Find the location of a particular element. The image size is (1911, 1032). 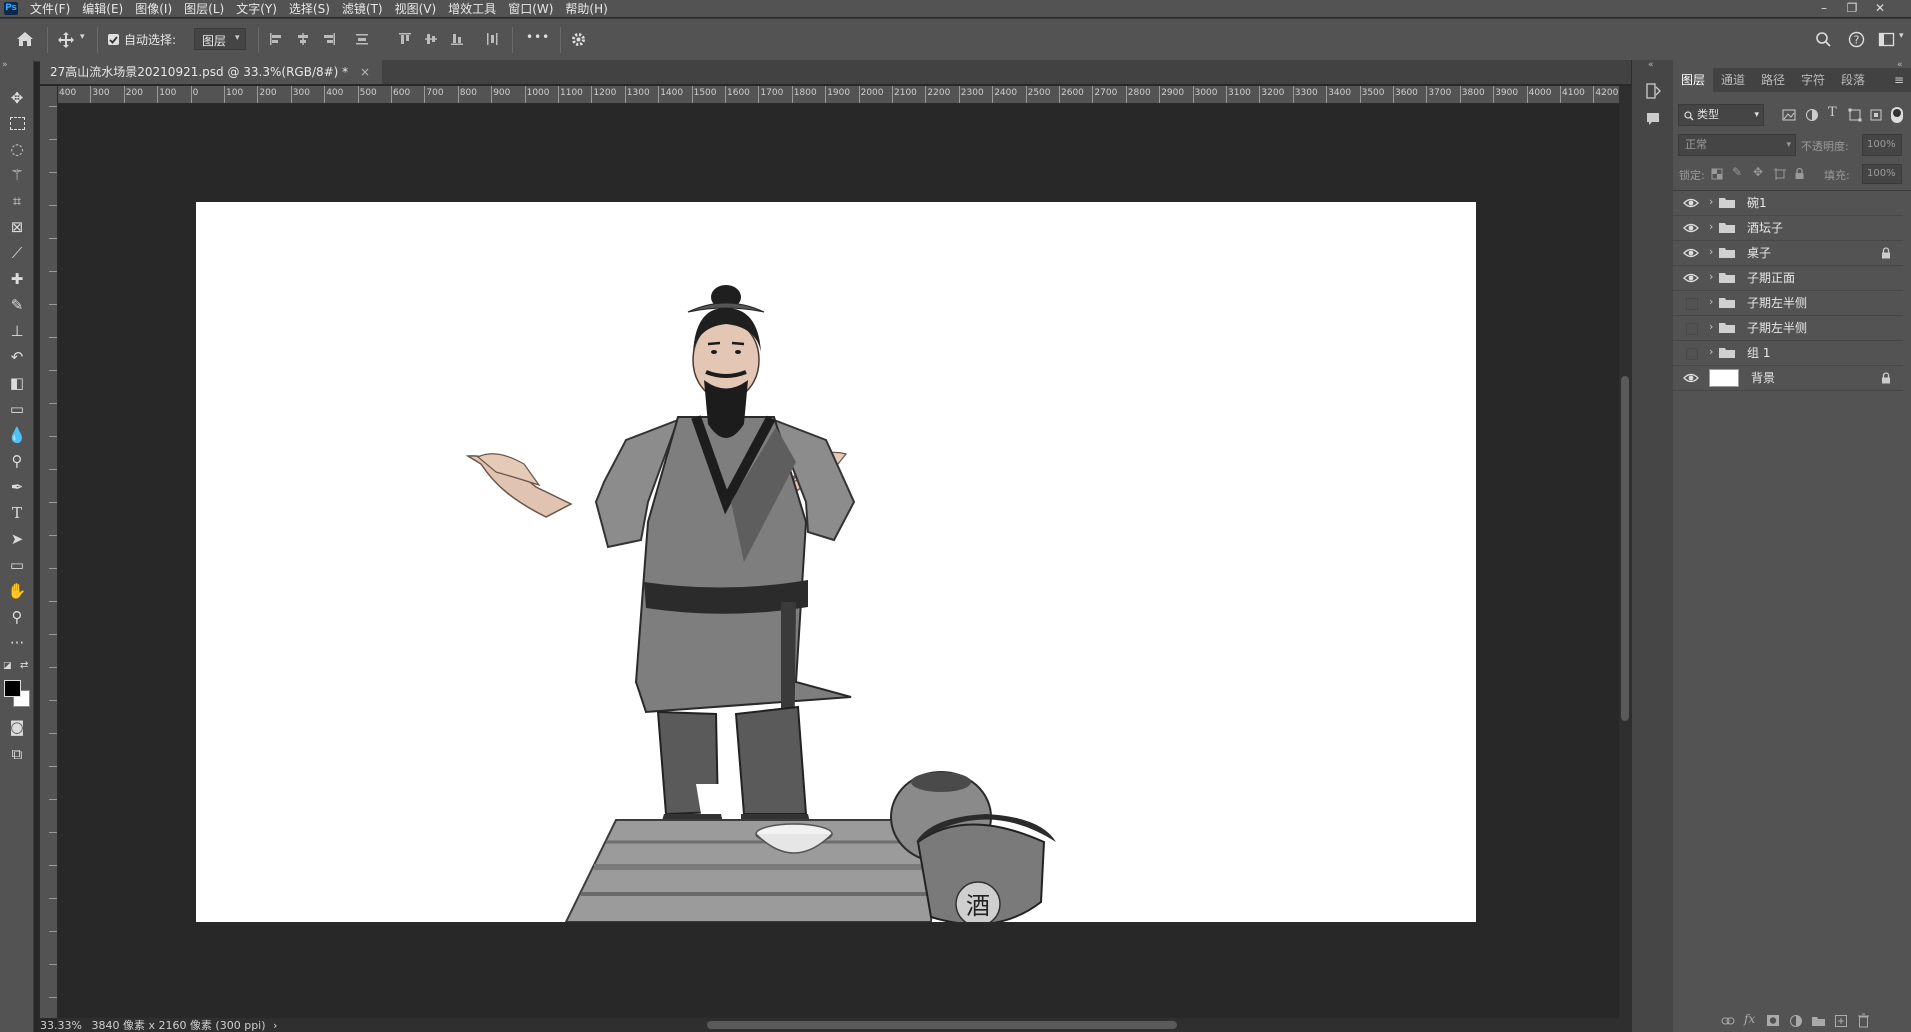

lock-artboard-icon is located at coordinates (1780, 174).